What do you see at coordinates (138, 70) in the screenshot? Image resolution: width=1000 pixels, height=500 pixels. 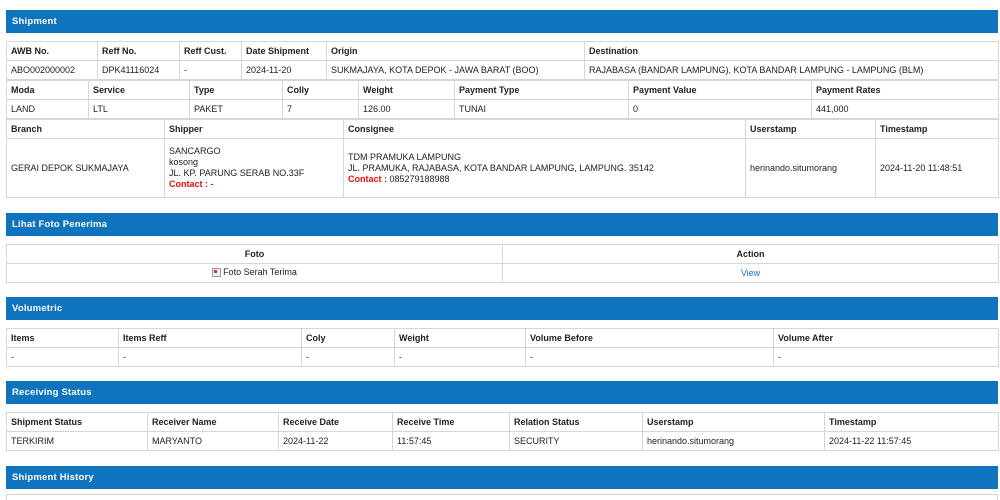 I see `reff-no-value: DPK41116024` at bounding box center [138, 70].